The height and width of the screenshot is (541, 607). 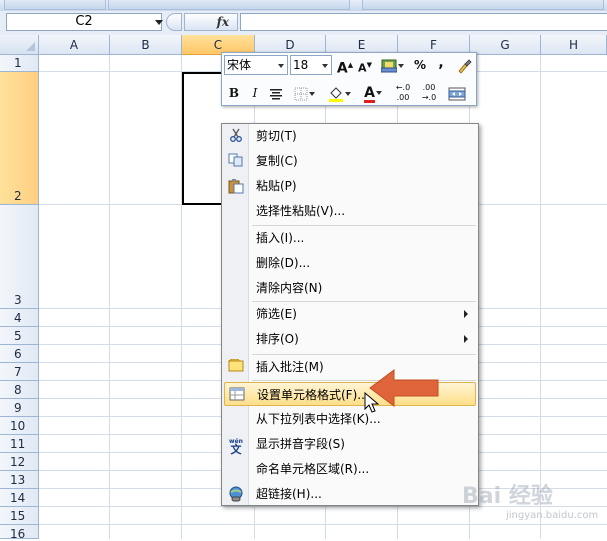 What do you see at coordinates (146, 45) in the screenshot?
I see `column-header-b: B` at bounding box center [146, 45].